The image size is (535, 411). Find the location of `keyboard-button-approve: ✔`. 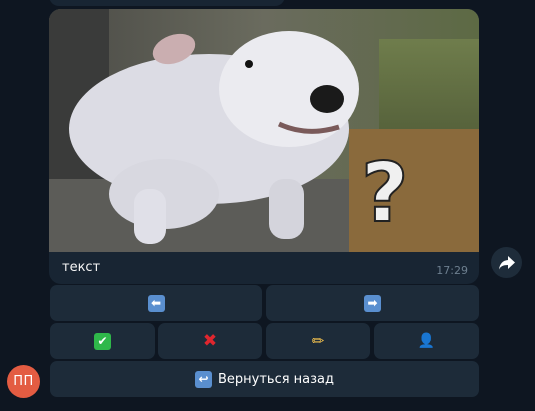

keyboard-button-approve: ✔ is located at coordinates (102, 341).